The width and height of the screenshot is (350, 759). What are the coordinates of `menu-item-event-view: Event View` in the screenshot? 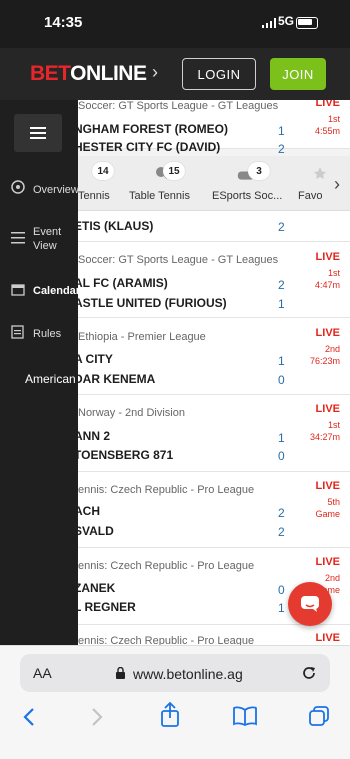 It's located at (51, 239).